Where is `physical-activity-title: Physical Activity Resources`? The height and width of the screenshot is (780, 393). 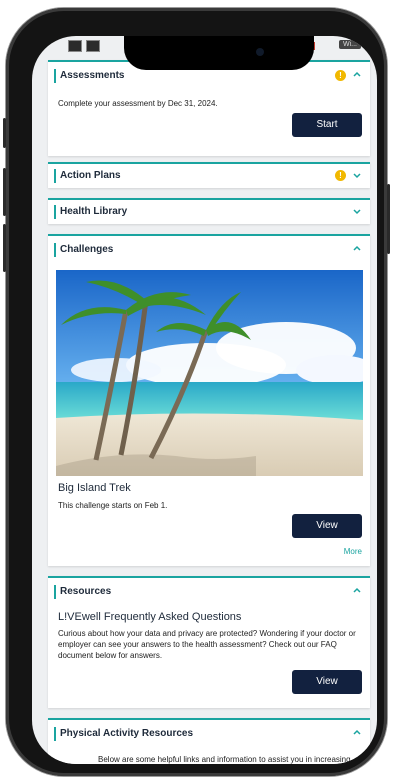 physical-activity-title: Physical Activity Resources is located at coordinates (123, 734).